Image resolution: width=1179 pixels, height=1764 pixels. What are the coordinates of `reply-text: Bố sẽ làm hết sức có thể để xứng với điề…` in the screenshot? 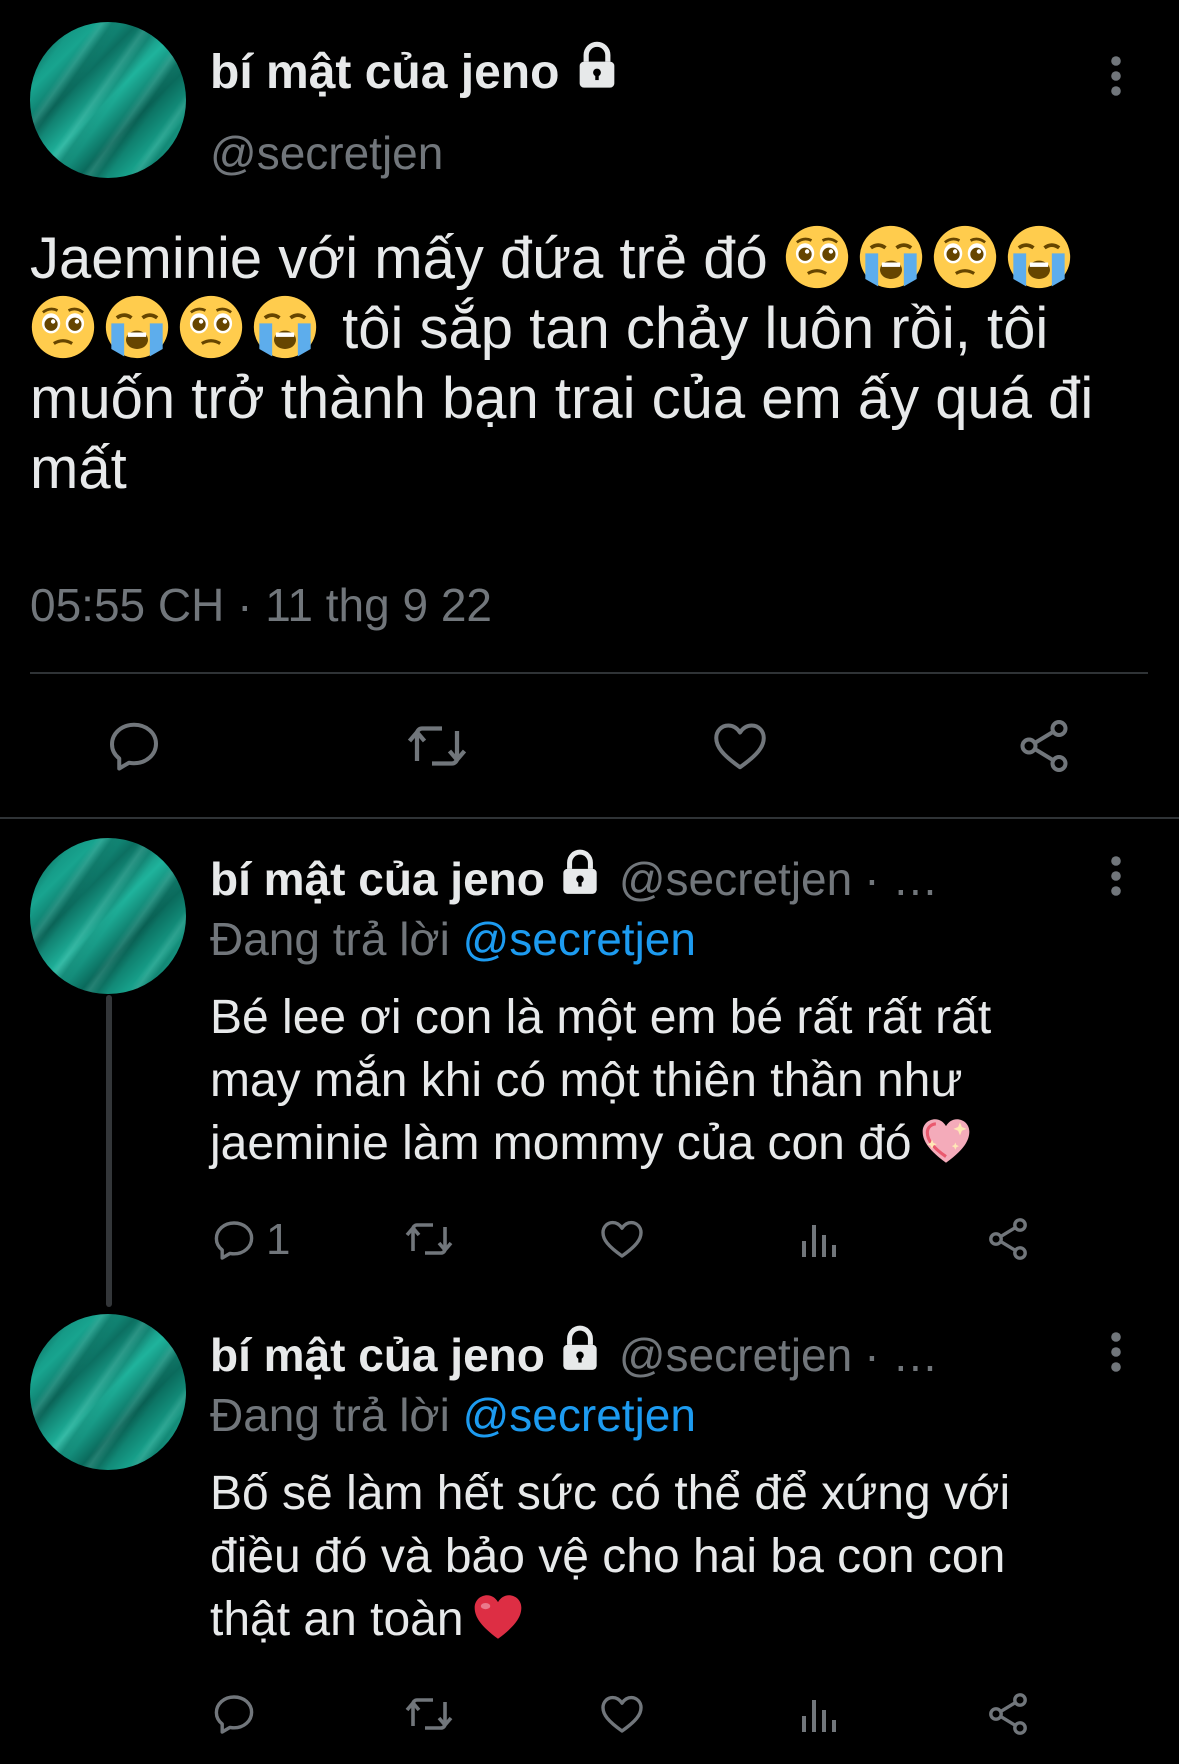 It's located at (650, 1556).